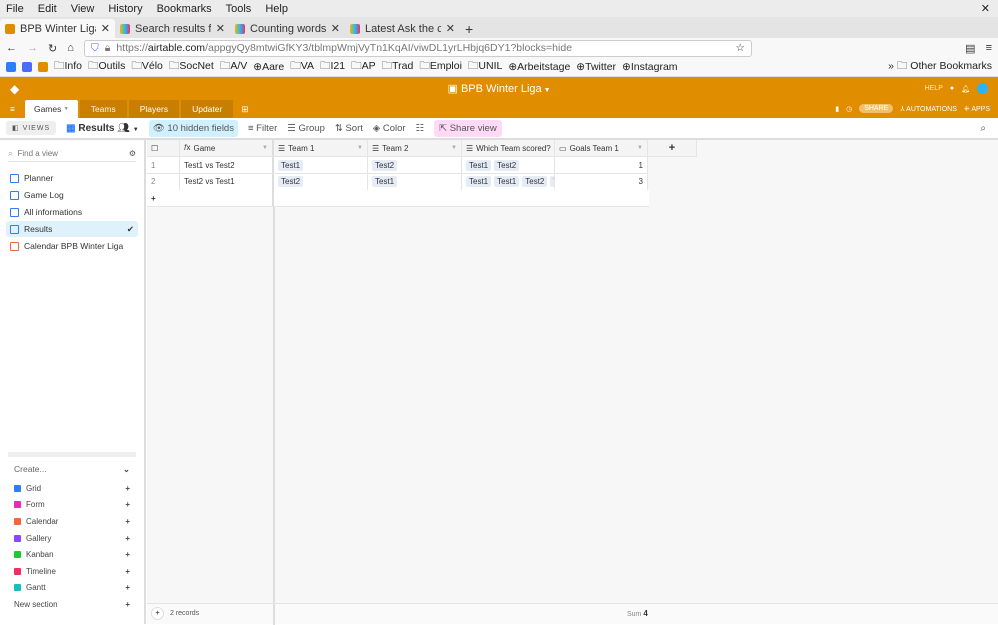 This screenshot has width=998, height=625. What do you see at coordinates (970, 48) in the screenshot?
I see `extensions-icon: ▤` at bounding box center [970, 48].